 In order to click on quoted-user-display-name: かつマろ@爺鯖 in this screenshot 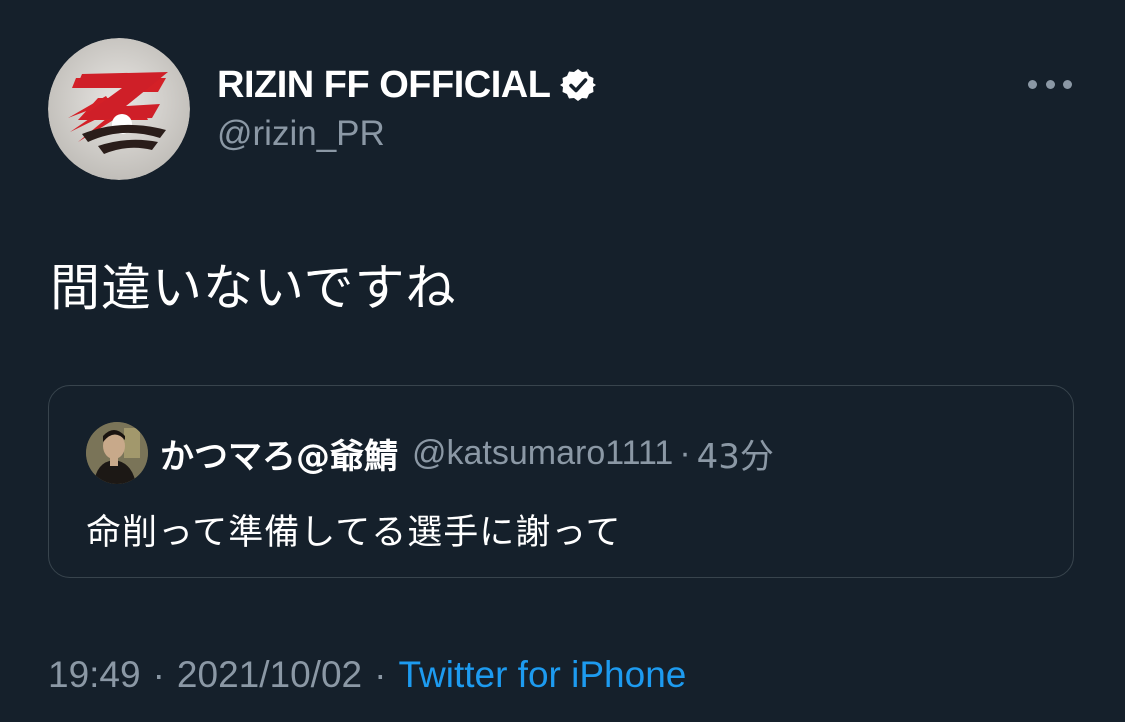, I will do `click(279, 453)`.